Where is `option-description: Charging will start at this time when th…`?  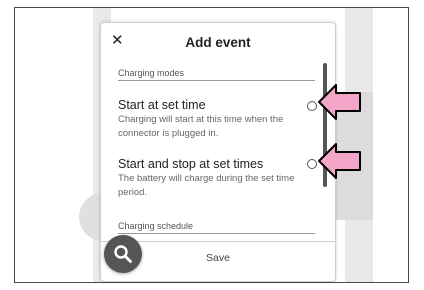 option-description: Charging will start at this time when th… is located at coordinates (201, 126).